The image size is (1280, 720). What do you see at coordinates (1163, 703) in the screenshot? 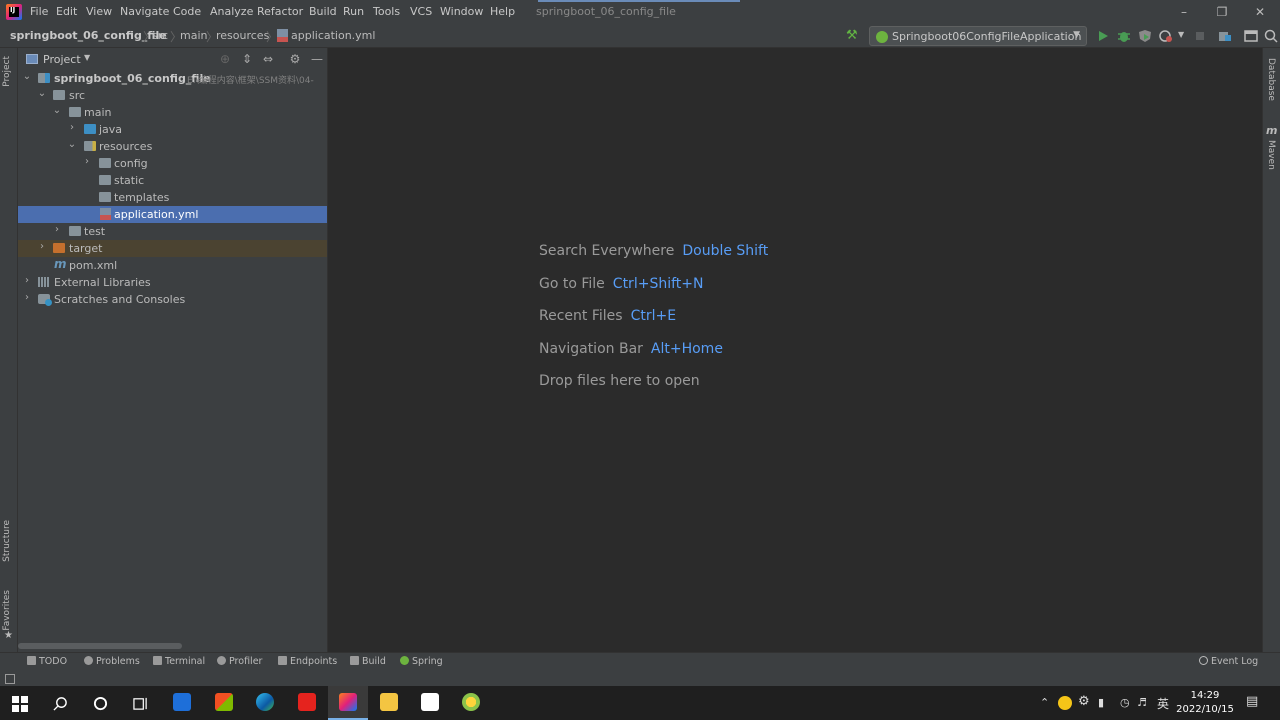
I see `input-method-indicator: 英` at bounding box center [1163, 703].